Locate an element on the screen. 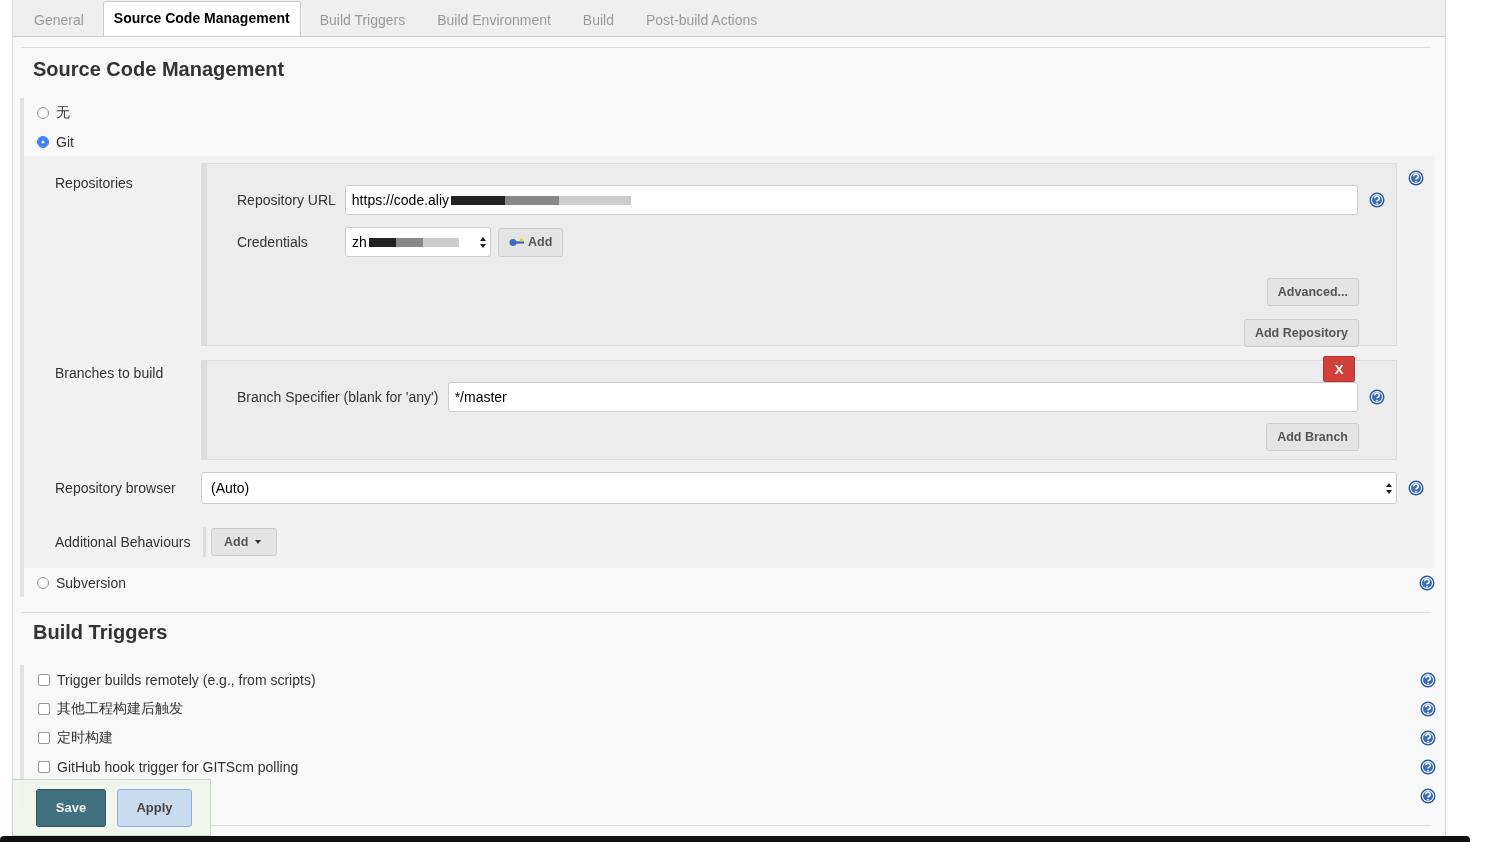  credentials-select: zh is located at coordinates (418, 242).